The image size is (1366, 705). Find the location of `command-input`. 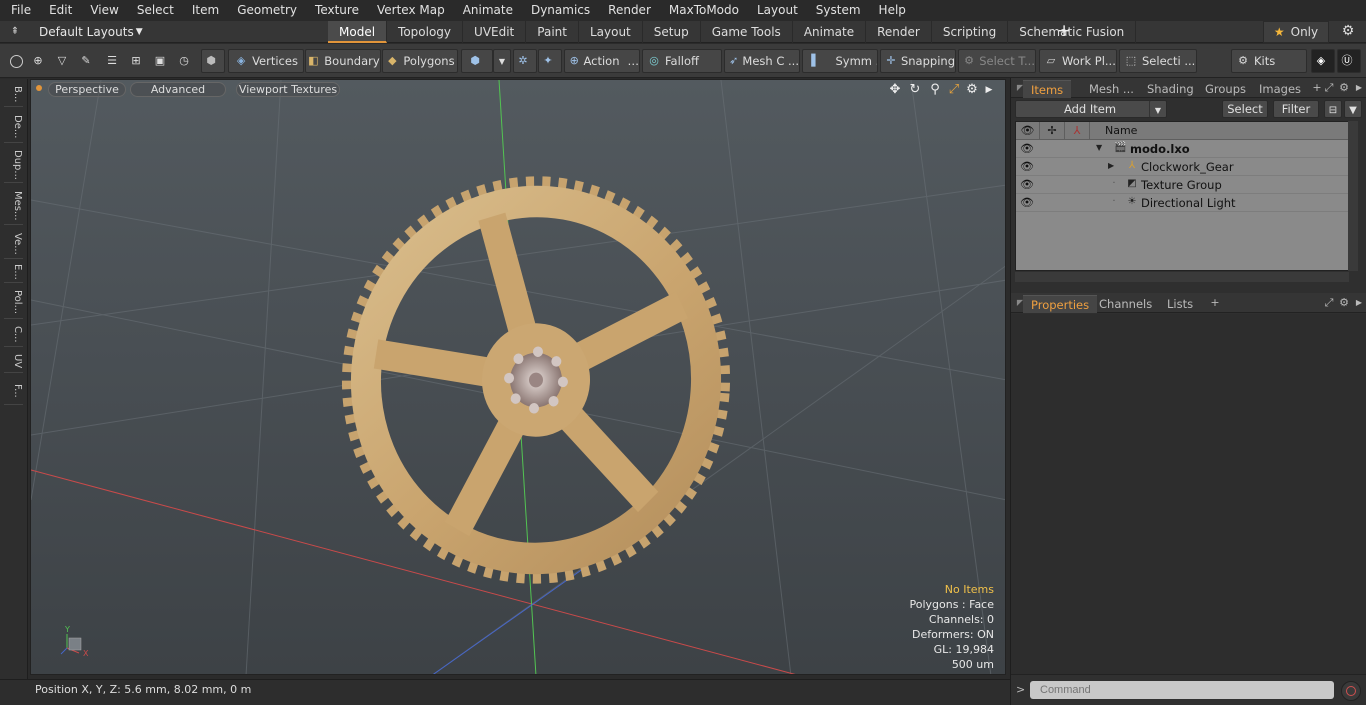

command-input is located at coordinates (1182, 690).